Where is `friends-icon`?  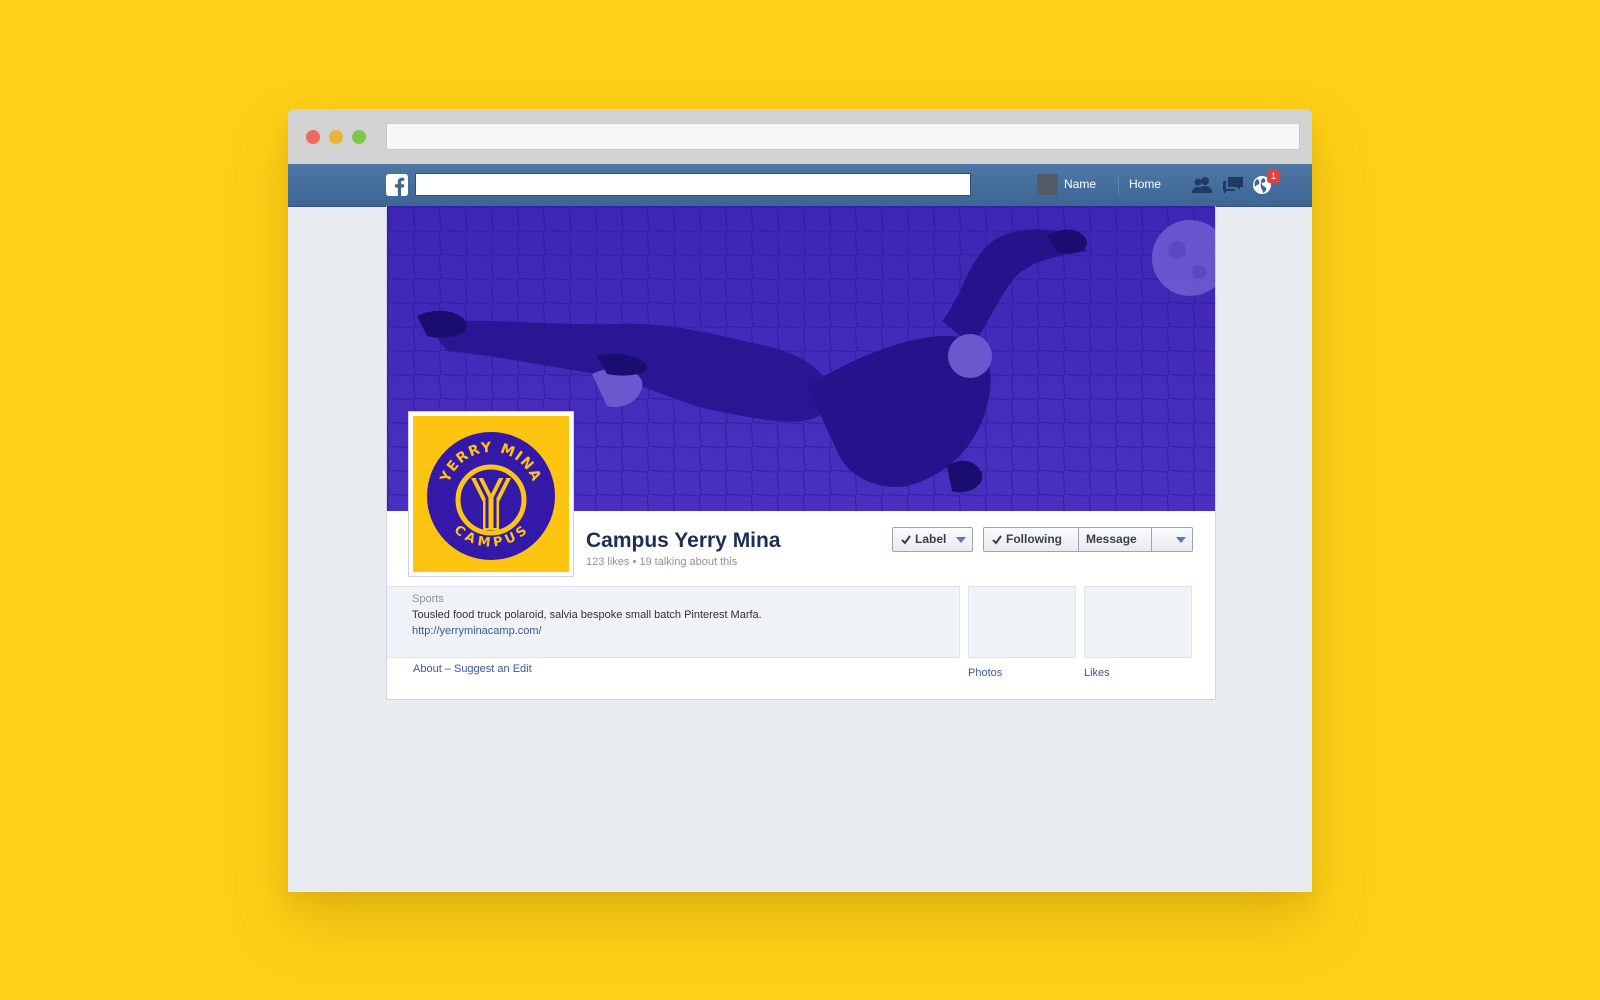 friends-icon is located at coordinates (1202, 185).